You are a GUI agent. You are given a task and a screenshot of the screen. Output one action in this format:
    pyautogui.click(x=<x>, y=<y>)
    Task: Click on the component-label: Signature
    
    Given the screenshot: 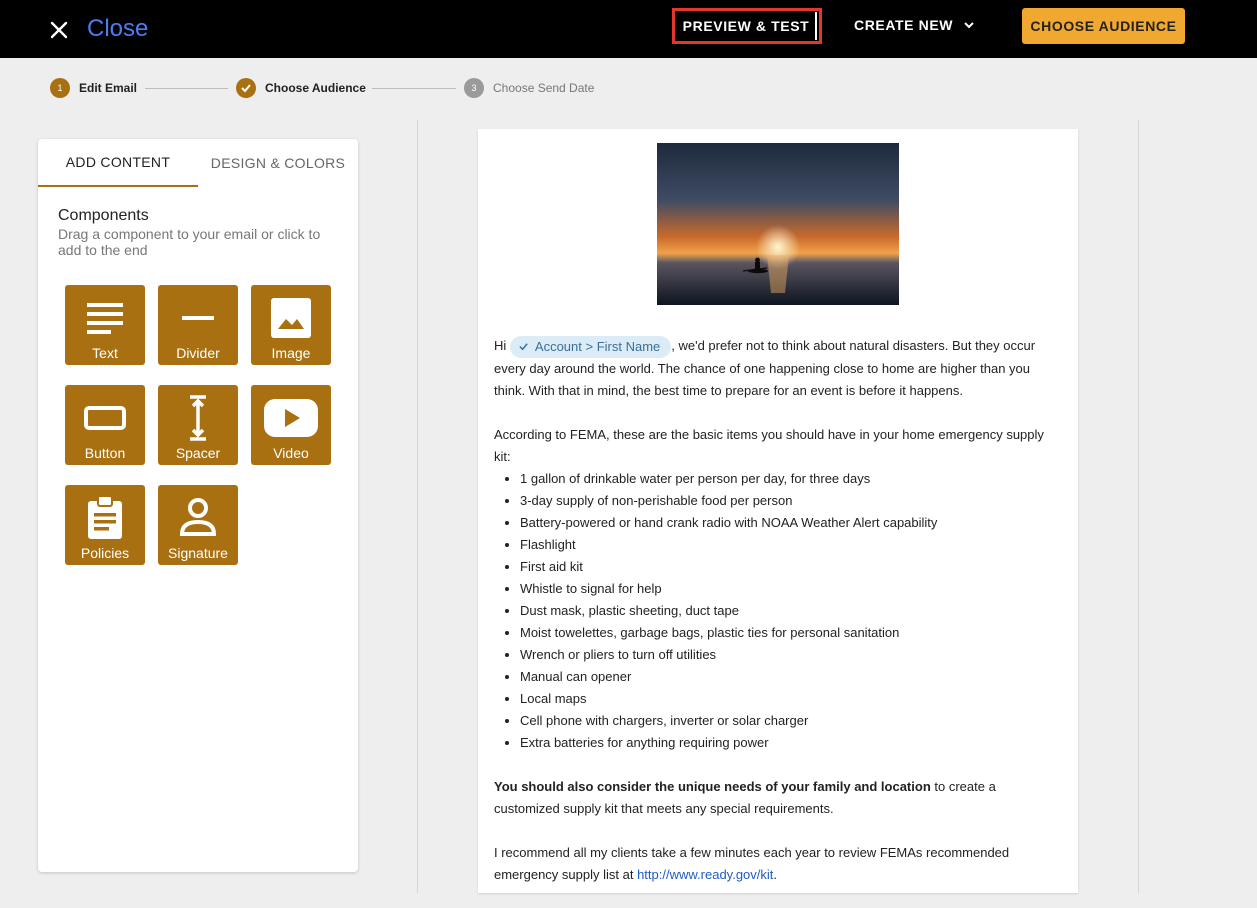 What is the action you would take?
    pyautogui.click(x=198, y=553)
    